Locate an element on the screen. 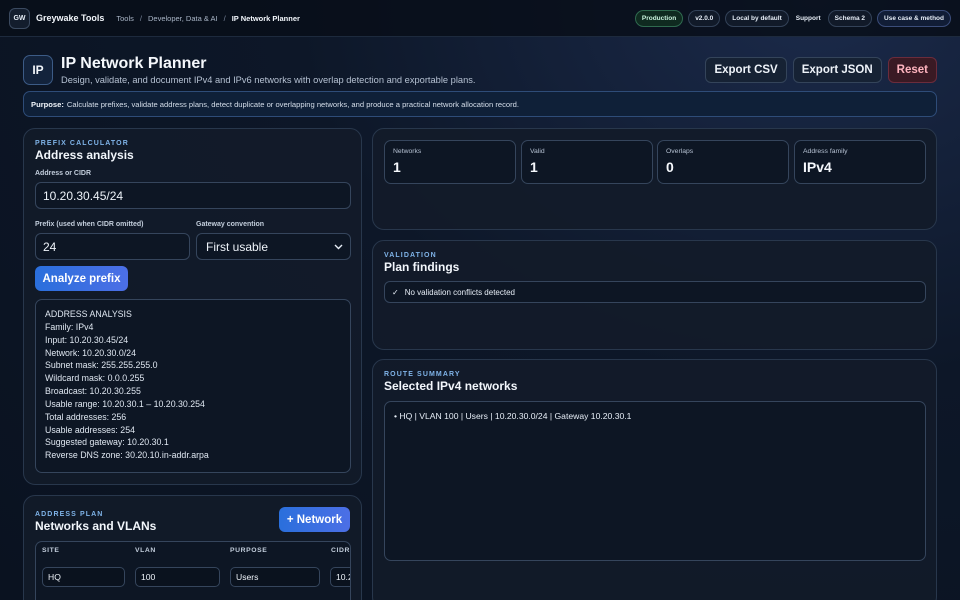  result-line: Network: 10.20.30.0/24 is located at coordinates (90, 352).